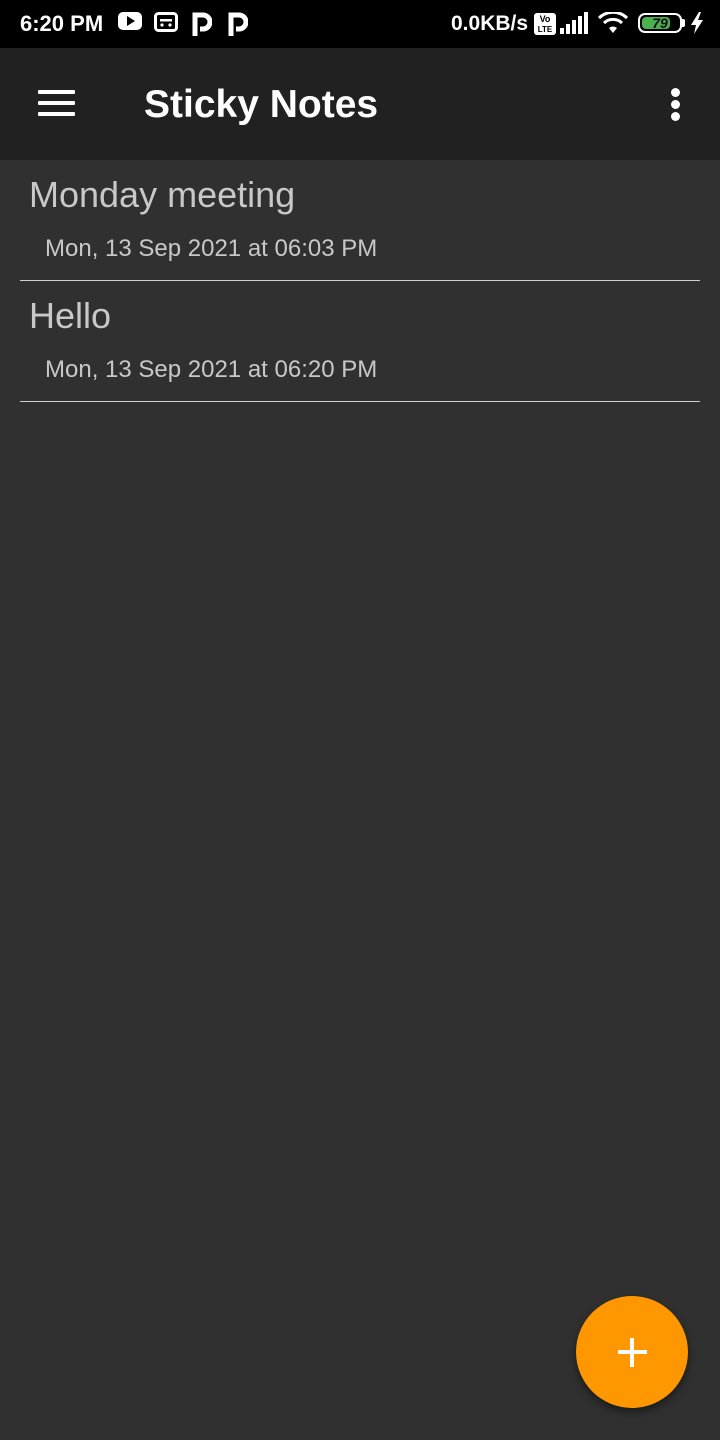 The width and height of the screenshot is (720, 1440). I want to click on network-speed: 0.0KB/s, so click(490, 23).